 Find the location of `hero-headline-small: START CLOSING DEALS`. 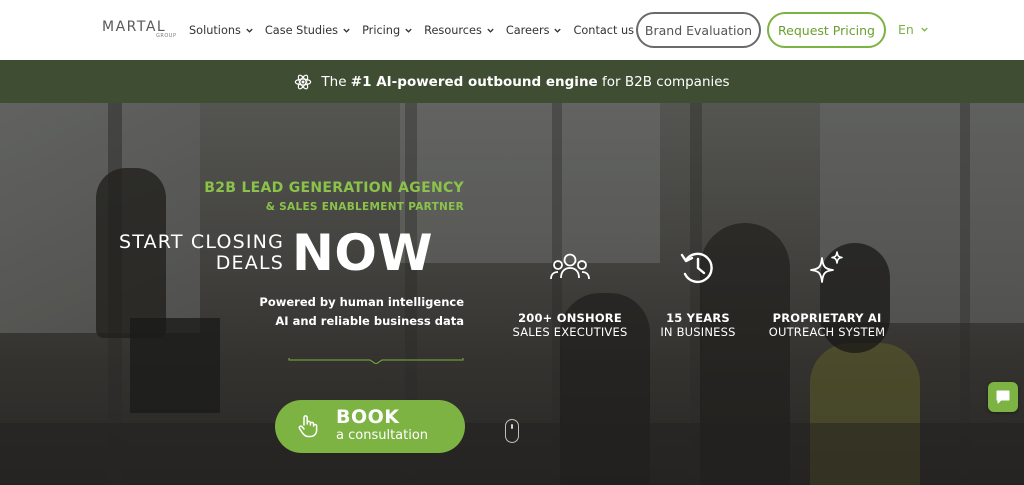

hero-headline-small: START CLOSING DEALS is located at coordinates (201, 253).